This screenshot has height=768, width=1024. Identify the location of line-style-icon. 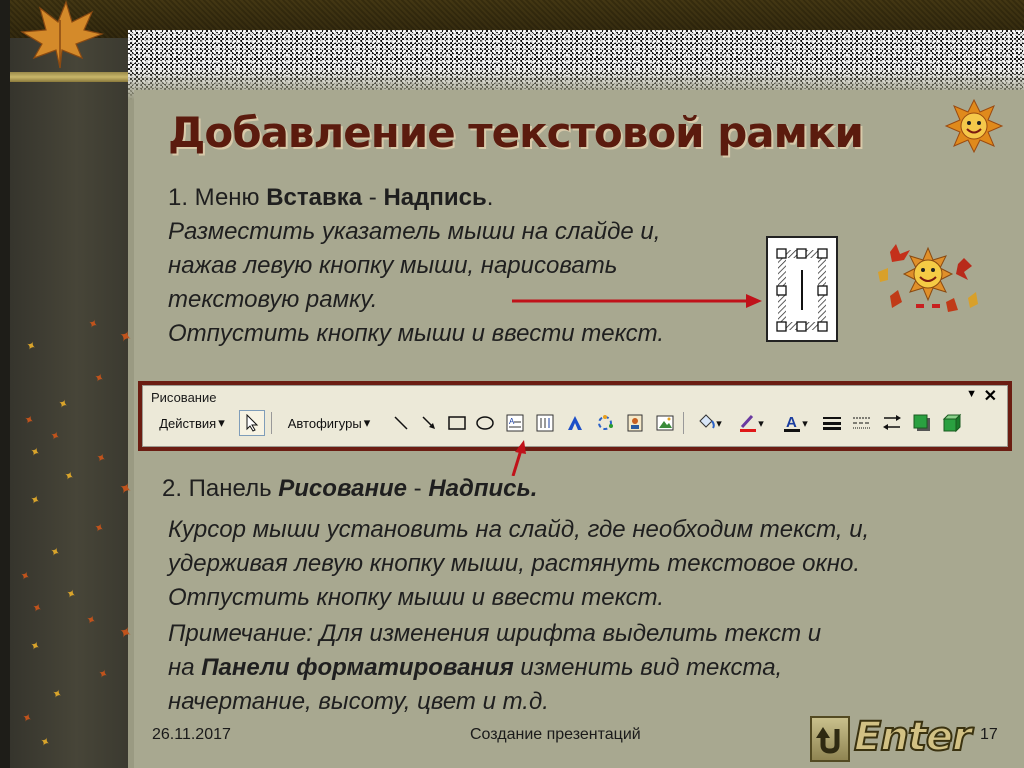
(832, 423).